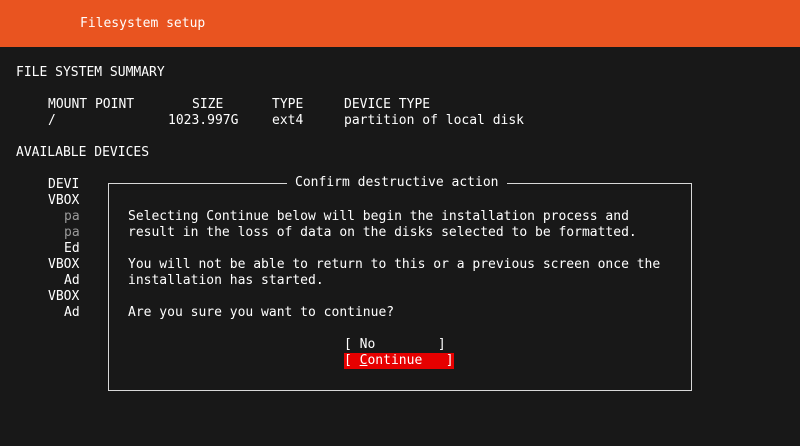 The image size is (800, 446). Describe the element at coordinates (438, 360) in the screenshot. I see `continue-button-close-bracket: ]` at that location.